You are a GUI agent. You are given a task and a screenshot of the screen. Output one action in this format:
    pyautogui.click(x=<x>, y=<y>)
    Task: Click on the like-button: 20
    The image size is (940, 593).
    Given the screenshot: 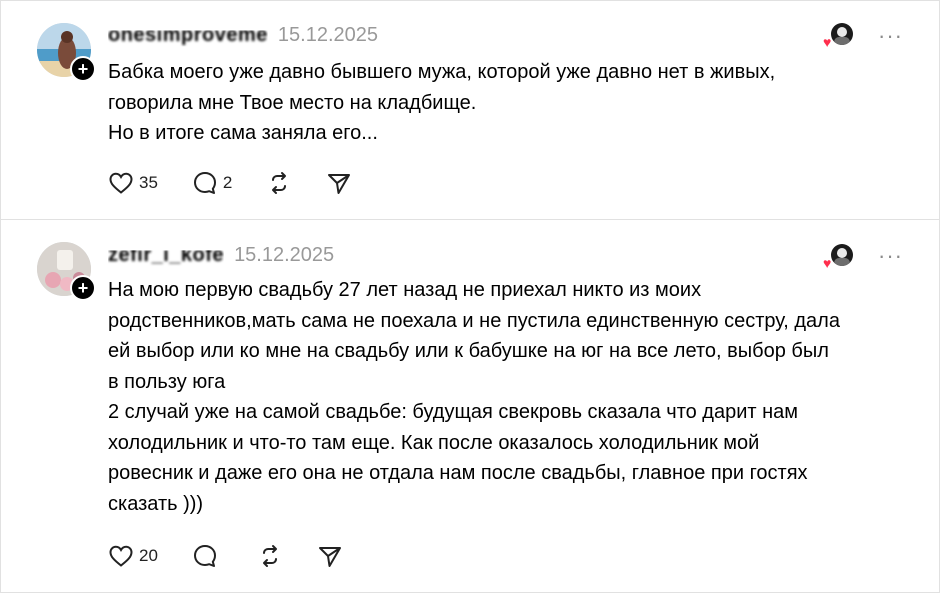 What is the action you would take?
    pyautogui.click(x=133, y=556)
    